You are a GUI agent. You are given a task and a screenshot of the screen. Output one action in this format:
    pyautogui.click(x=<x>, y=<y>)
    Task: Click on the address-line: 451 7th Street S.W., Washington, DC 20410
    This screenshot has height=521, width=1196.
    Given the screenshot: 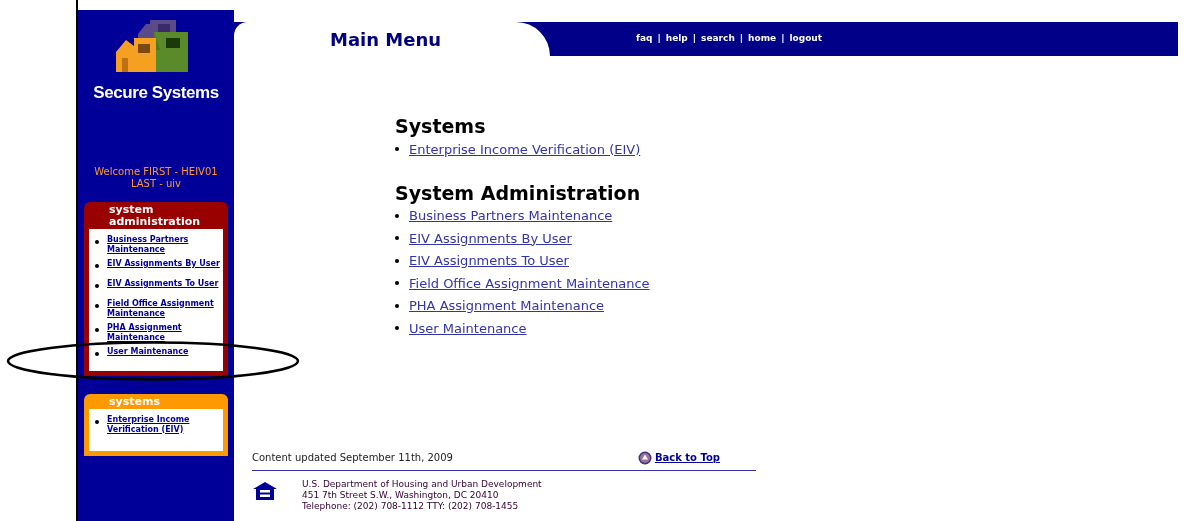 What is the action you would take?
    pyautogui.click(x=401, y=495)
    